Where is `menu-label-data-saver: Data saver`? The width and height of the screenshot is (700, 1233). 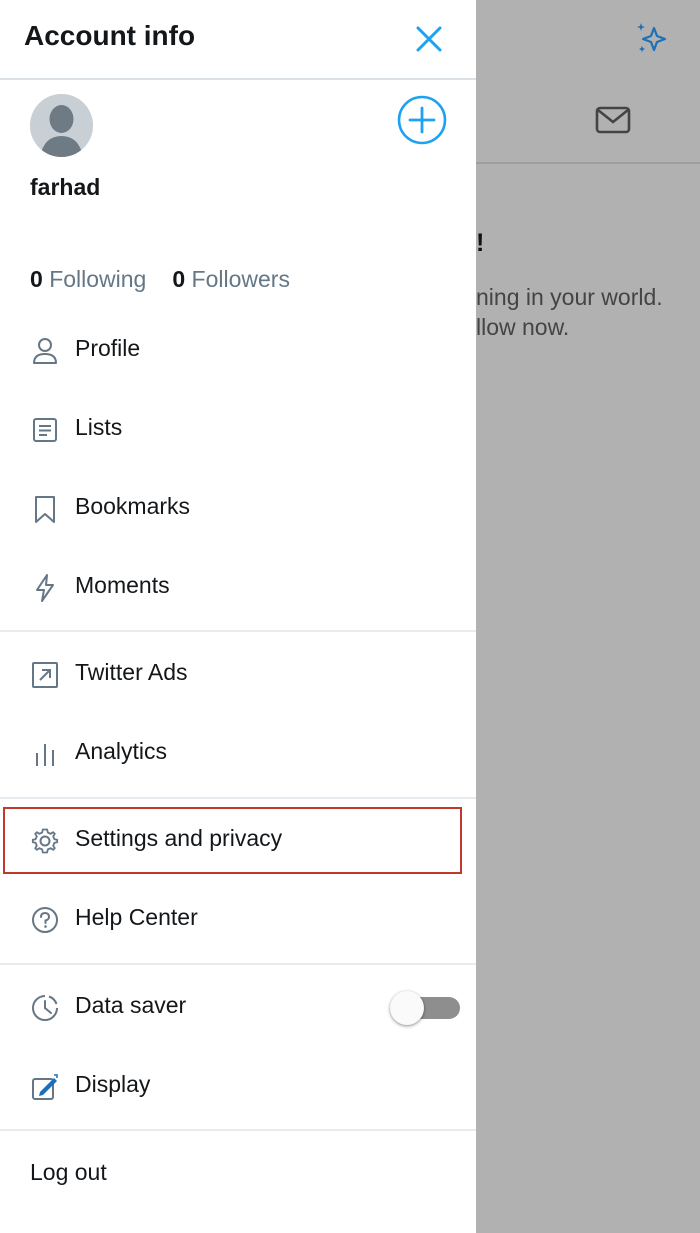 menu-label-data-saver: Data saver is located at coordinates (131, 1005).